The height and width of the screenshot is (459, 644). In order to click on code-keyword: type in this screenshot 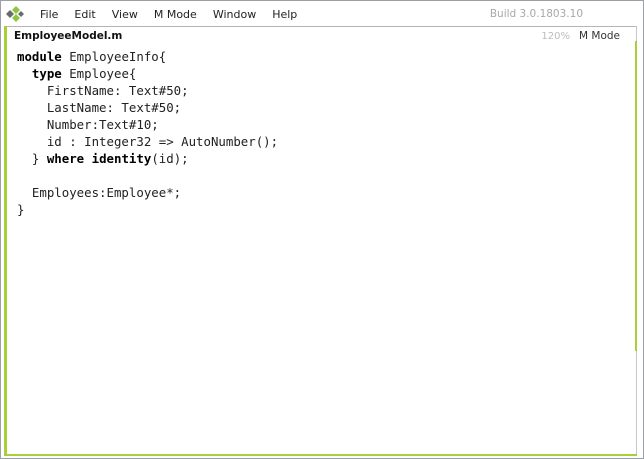, I will do `click(46, 73)`.